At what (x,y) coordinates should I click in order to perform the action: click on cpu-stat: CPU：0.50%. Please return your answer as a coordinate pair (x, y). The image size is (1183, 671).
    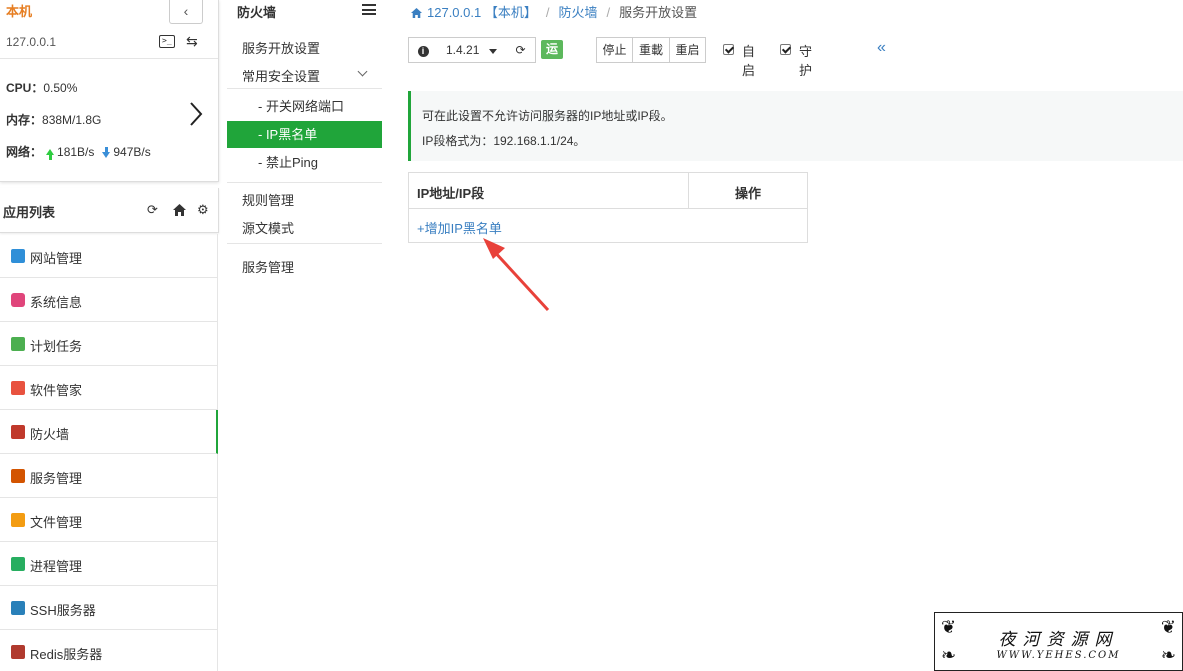
    Looking at the image, I should click on (41, 87).